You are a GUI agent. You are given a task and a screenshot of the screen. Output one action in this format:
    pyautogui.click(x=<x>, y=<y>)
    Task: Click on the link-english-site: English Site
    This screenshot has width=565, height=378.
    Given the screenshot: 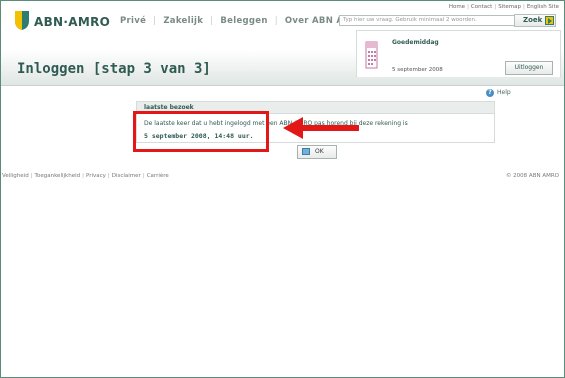 What is the action you would take?
    pyautogui.click(x=543, y=7)
    